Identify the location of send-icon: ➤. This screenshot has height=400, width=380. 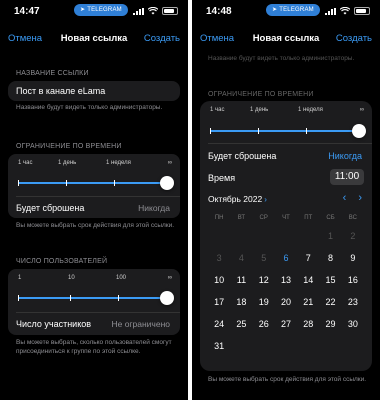
(83, 10).